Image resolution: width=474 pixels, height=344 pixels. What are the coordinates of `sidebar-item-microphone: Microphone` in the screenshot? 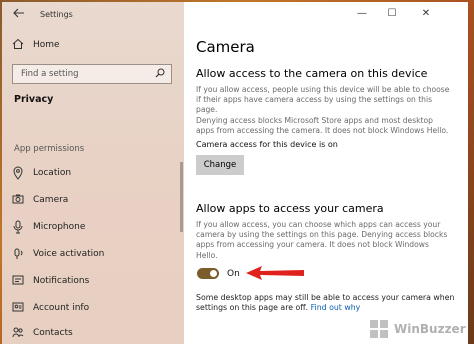 It's located at (93, 229).